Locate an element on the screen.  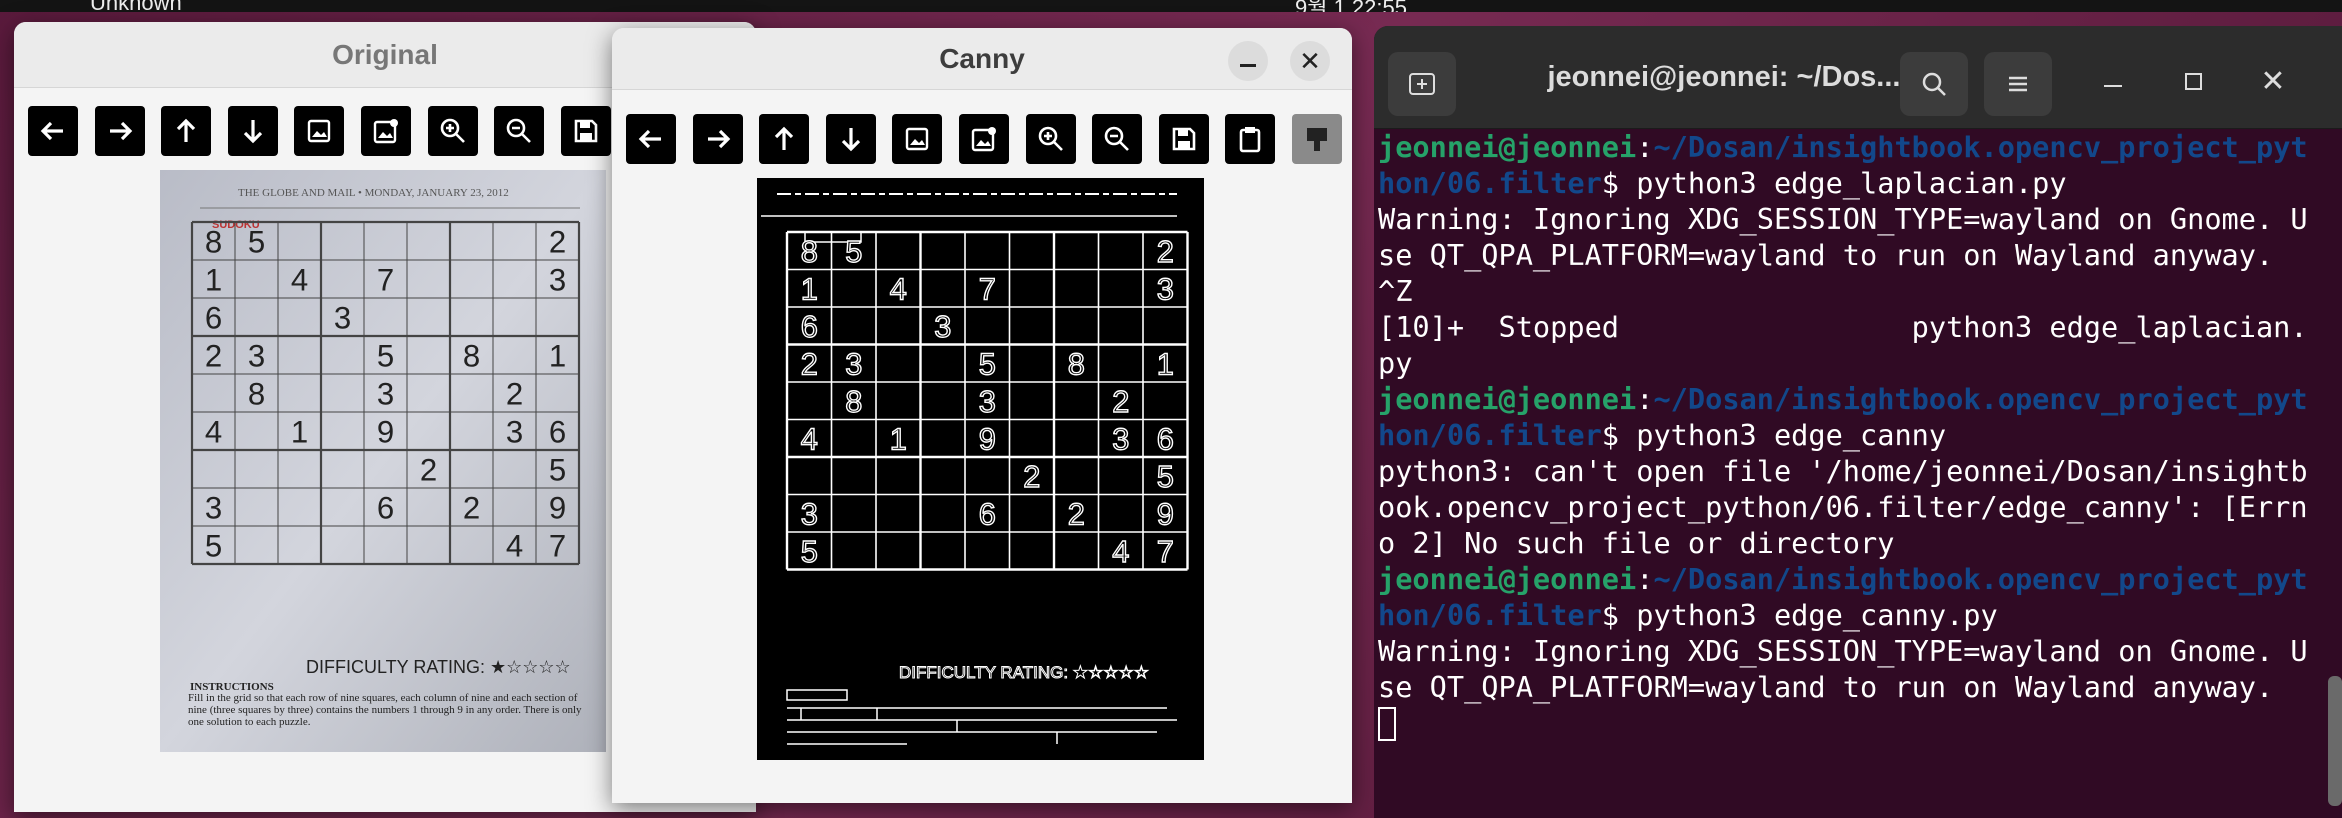
paint-icon is located at coordinates (1317, 139).